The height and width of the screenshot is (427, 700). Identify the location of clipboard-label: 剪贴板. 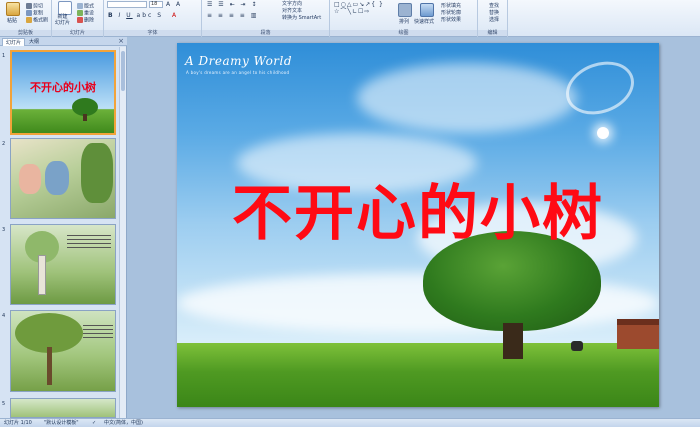
(25, 33).